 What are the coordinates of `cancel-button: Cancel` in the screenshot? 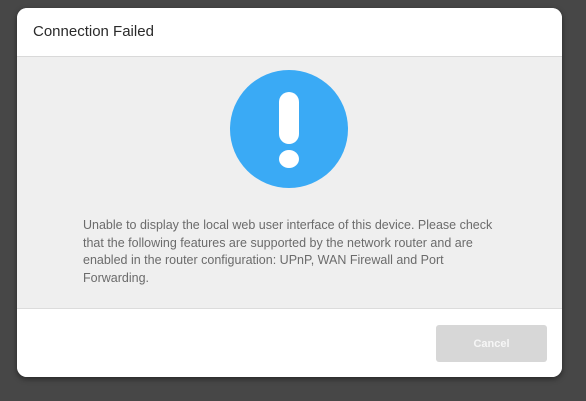 It's located at (491, 343).